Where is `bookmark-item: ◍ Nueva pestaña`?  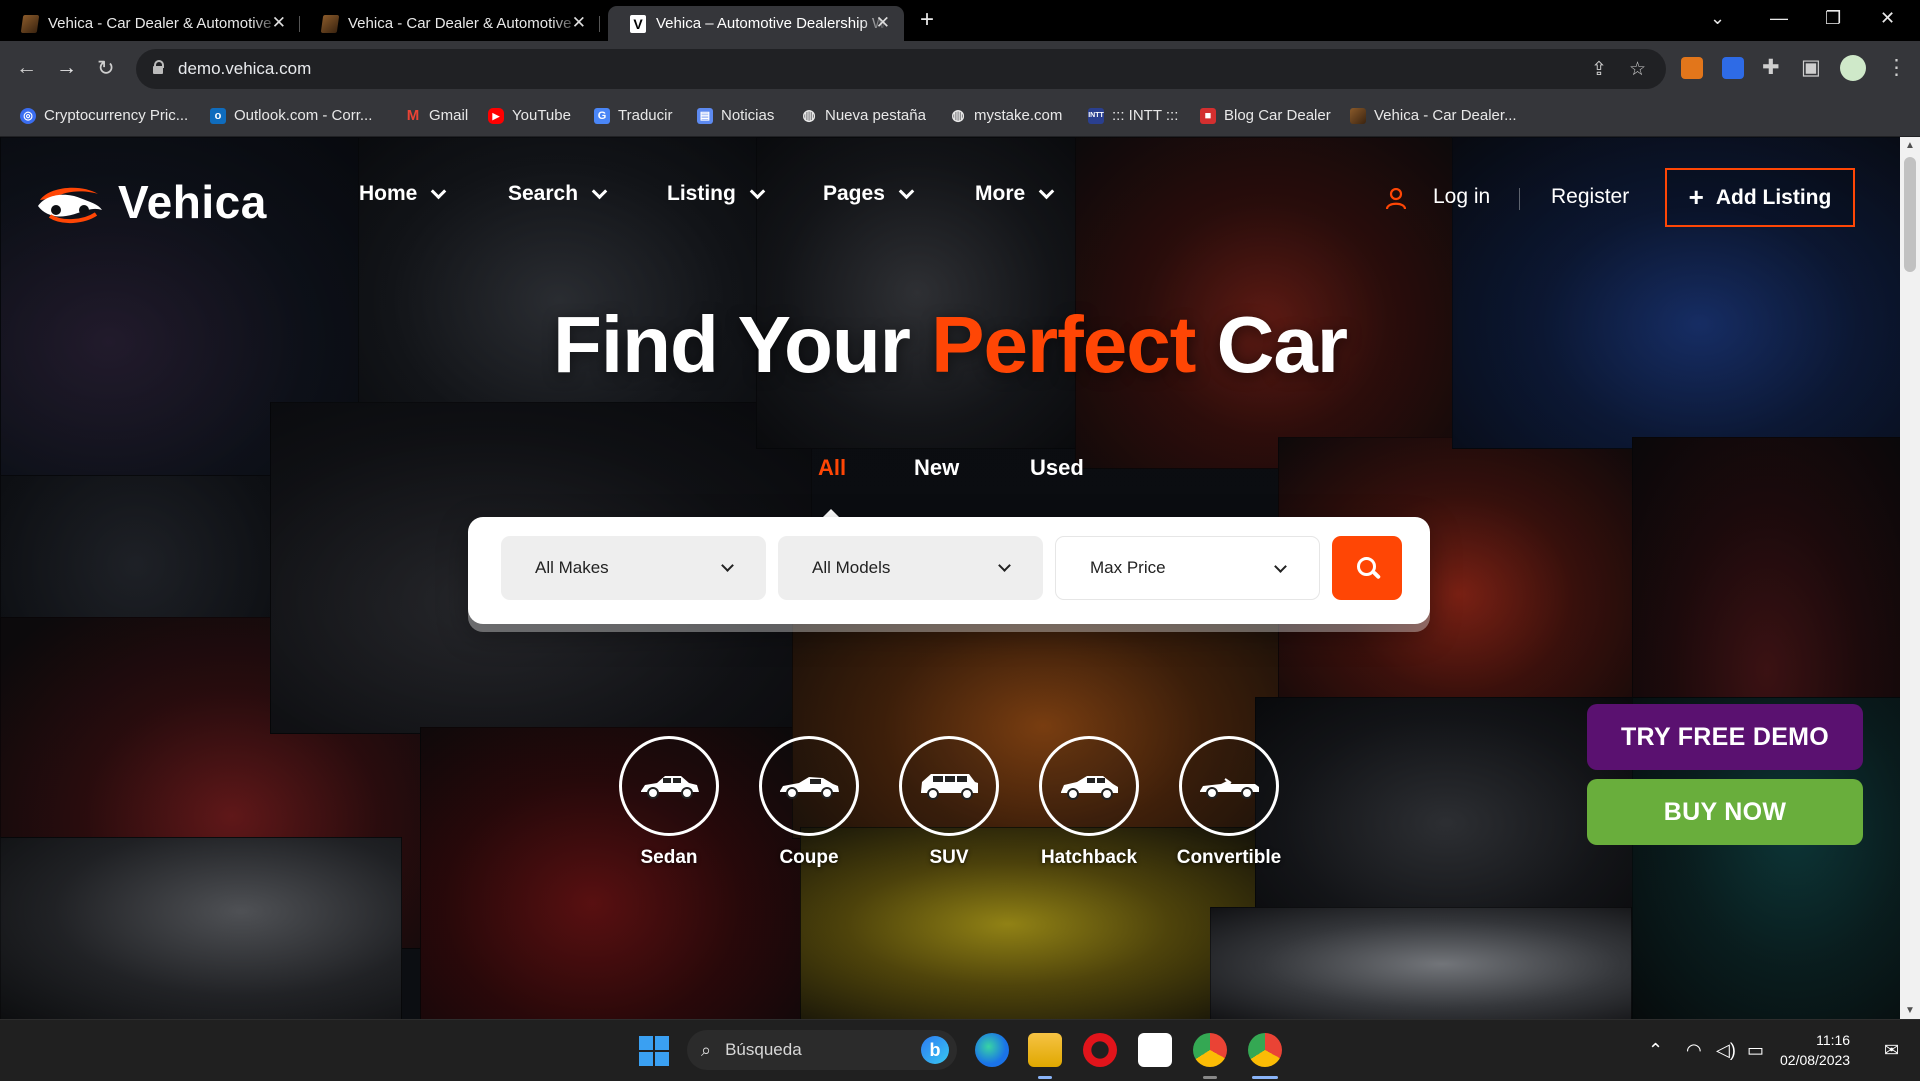
bookmark-item: ◍ Nueva pestaña is located at coordinates (863, 115).